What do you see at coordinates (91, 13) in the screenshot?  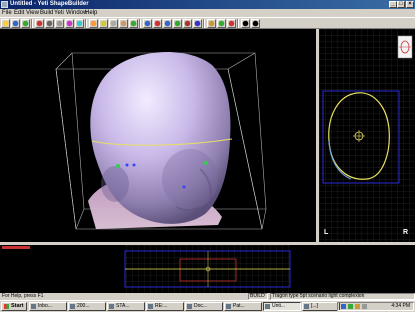 I see `menu-help: Help` at bounding box center [91, 13].